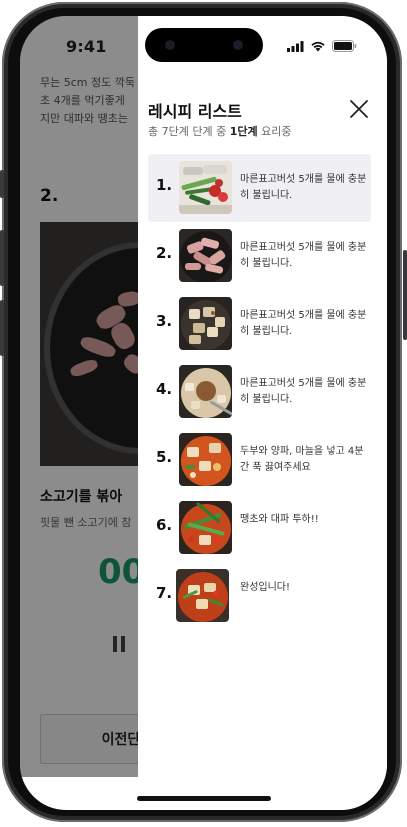 The height and width of the screenshot is (827, 407). What do you see at coordinates (205, 391) in the screenshot?
I see `broth-photo` at bounding box center [205, 391].